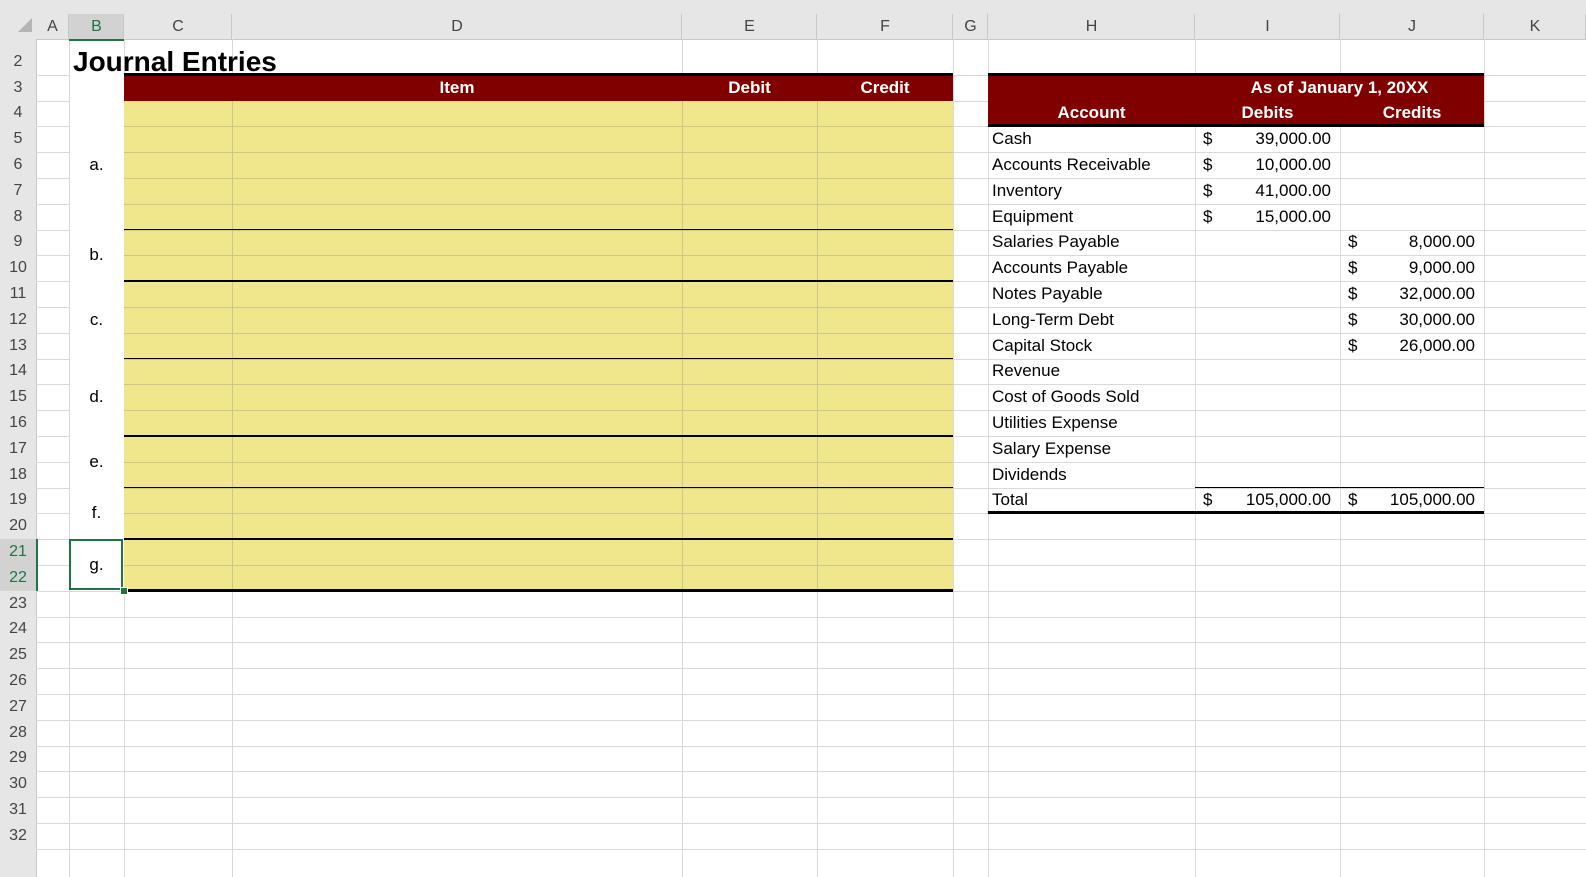 This screenshot has height=877, width=1586. What do you see at coordinates (1033, 216) in the screenshot?
I see `account-name: Equipment` at bounding box center [1033, 216].